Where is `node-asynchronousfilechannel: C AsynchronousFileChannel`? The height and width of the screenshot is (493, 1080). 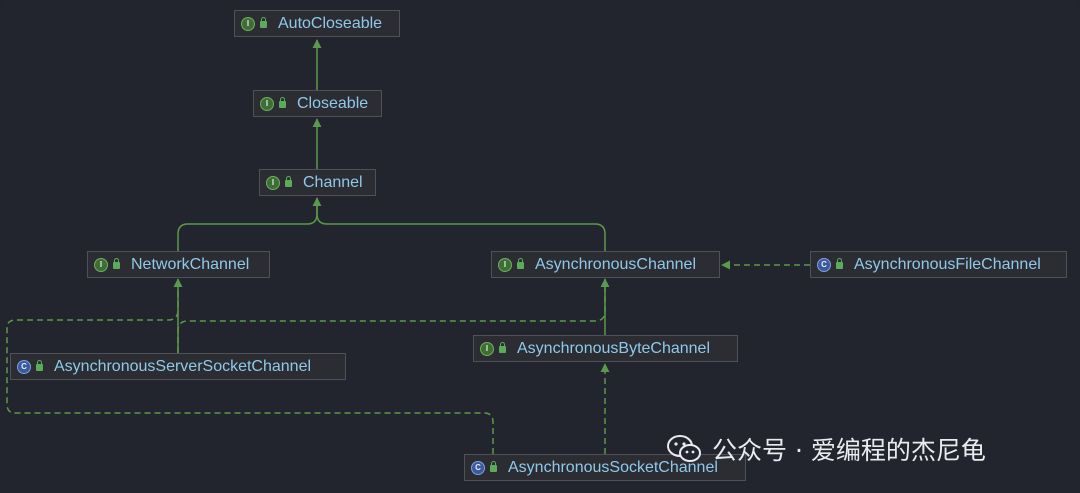
node-asynchronousfilechannel: C AsynchronousFileChannel is located at coordinates (938, 264).